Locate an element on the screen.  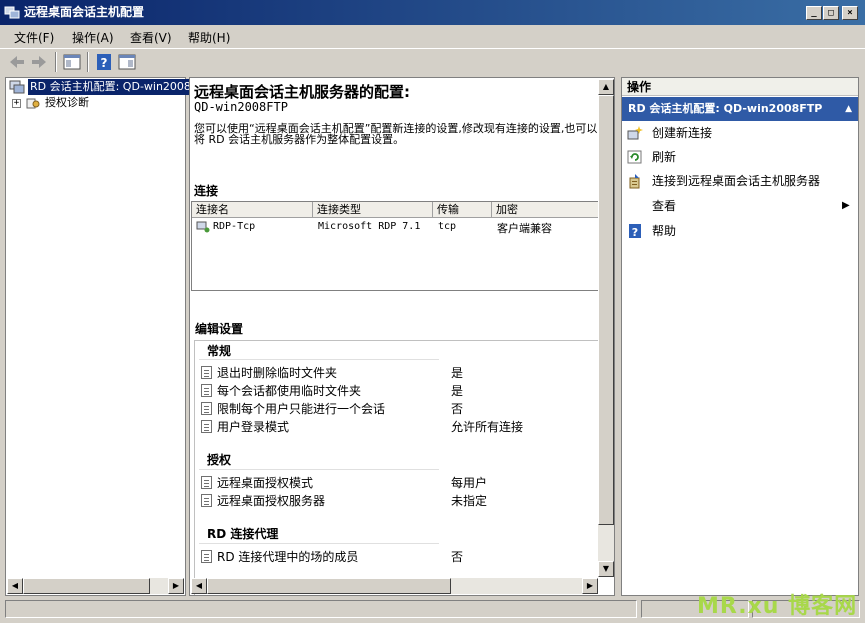
action-label: 创建新连接 is located at coordinates (682, 133).